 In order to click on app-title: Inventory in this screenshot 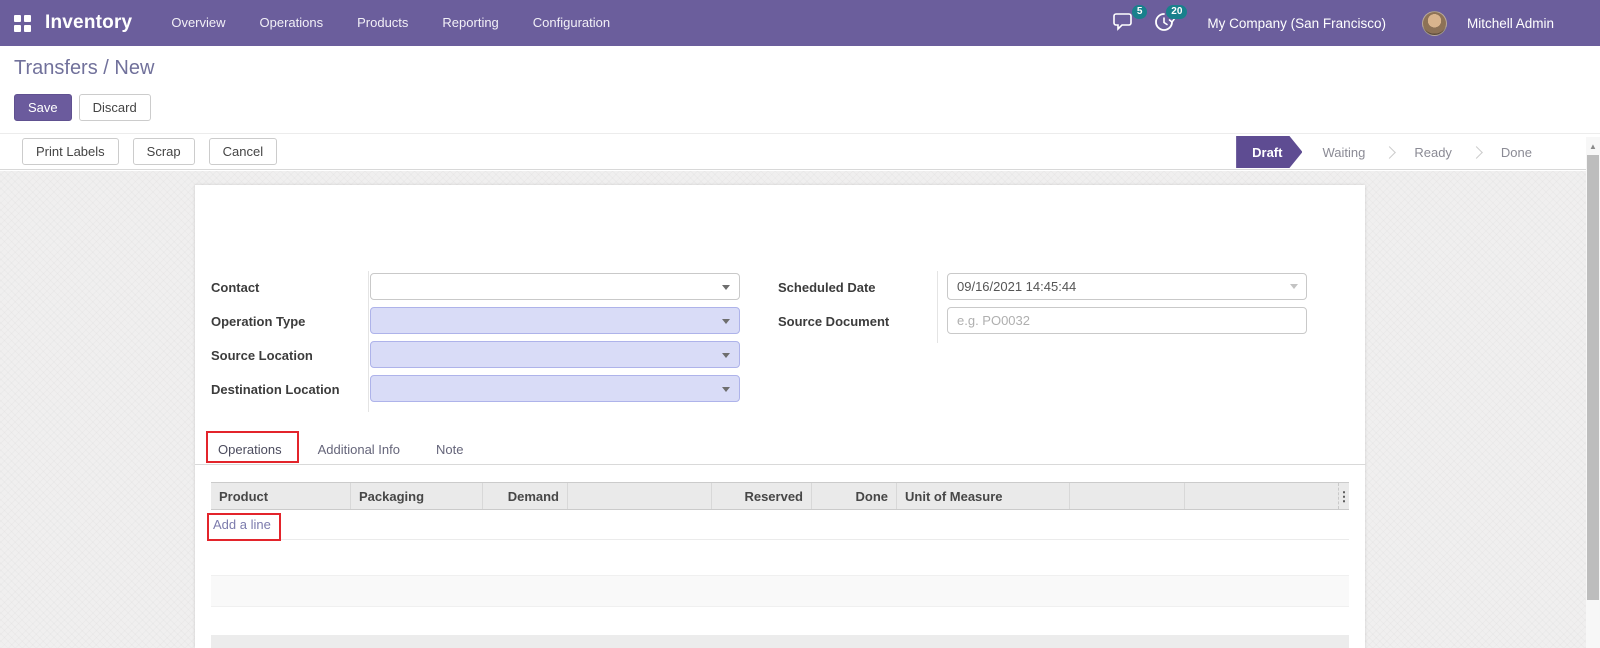, I will do `click(88, 23)`.